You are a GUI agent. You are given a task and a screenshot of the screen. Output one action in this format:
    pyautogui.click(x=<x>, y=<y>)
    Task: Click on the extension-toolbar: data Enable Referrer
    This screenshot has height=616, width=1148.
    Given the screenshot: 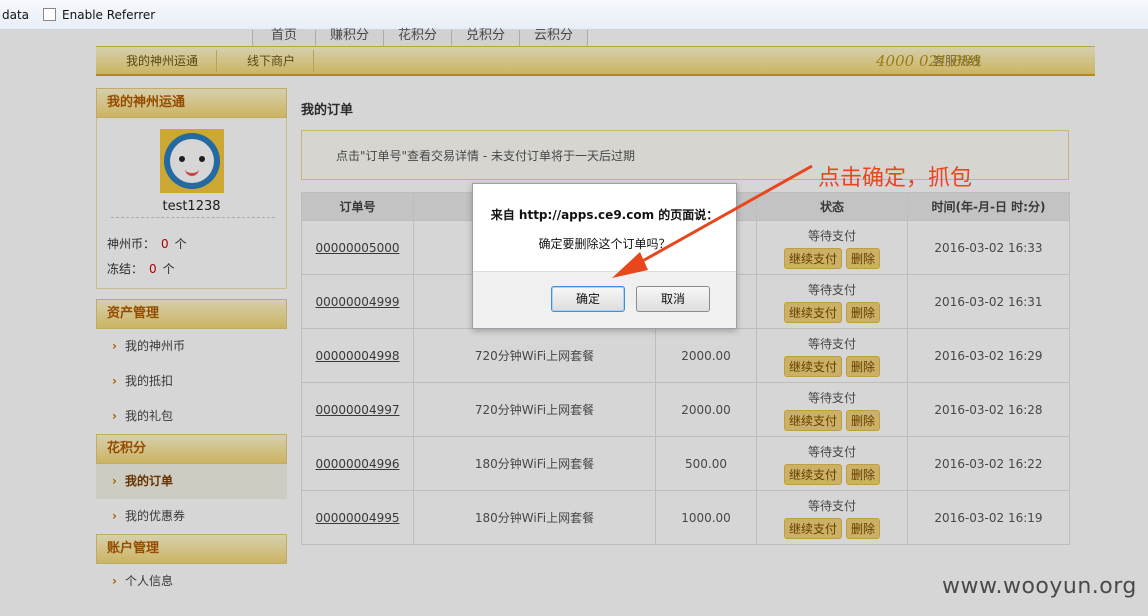 What is the action you would take?
    pyautogui.click(x=574, y=15)
    